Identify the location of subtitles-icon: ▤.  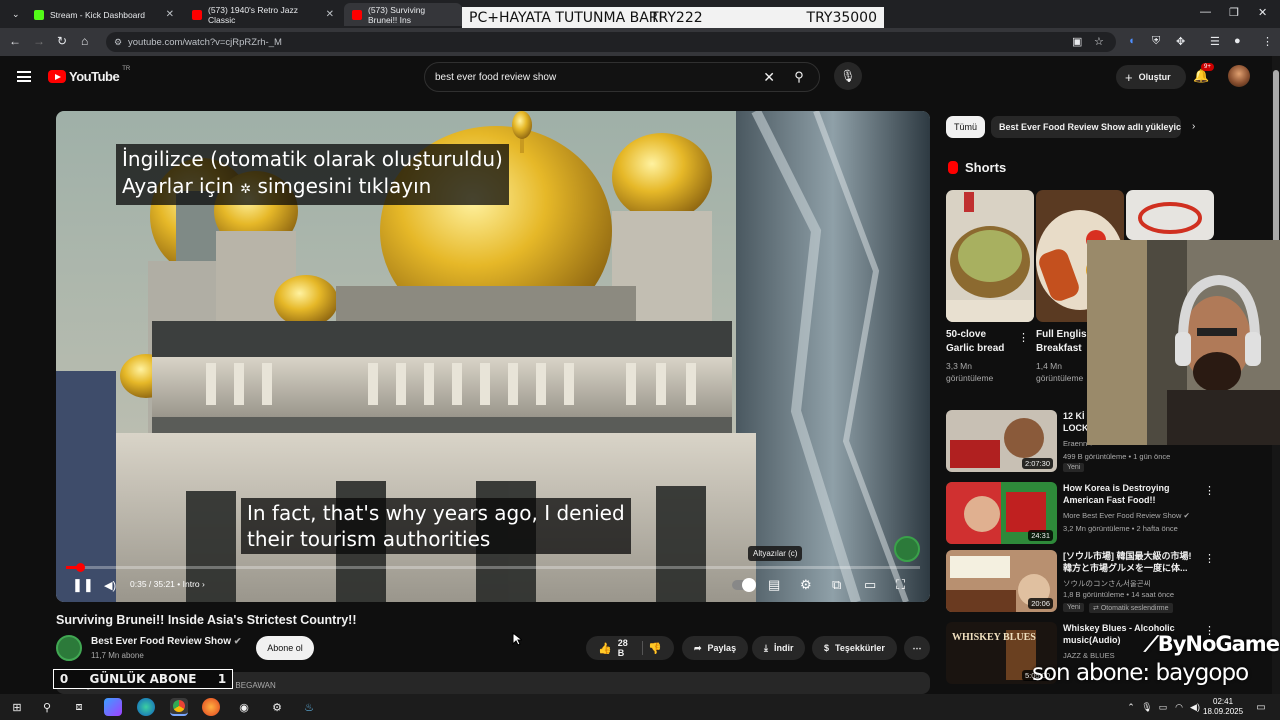
(774, 585).